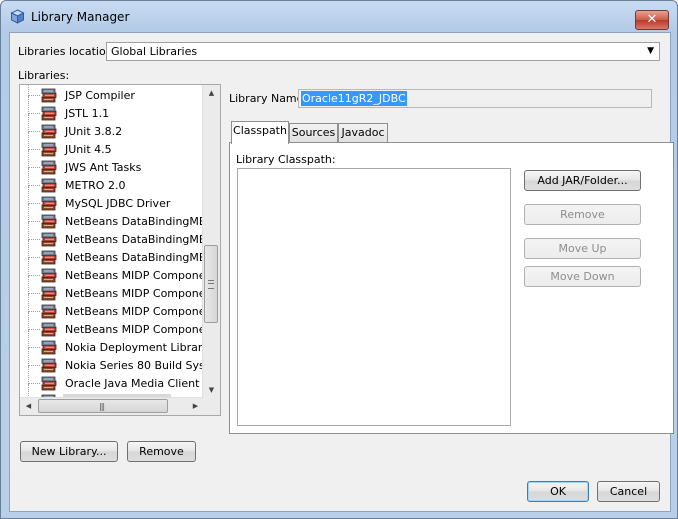  Describe the element at coordinates (582, 214) in the screenshot. I see `remove-classpath-button: Remove` at that location.